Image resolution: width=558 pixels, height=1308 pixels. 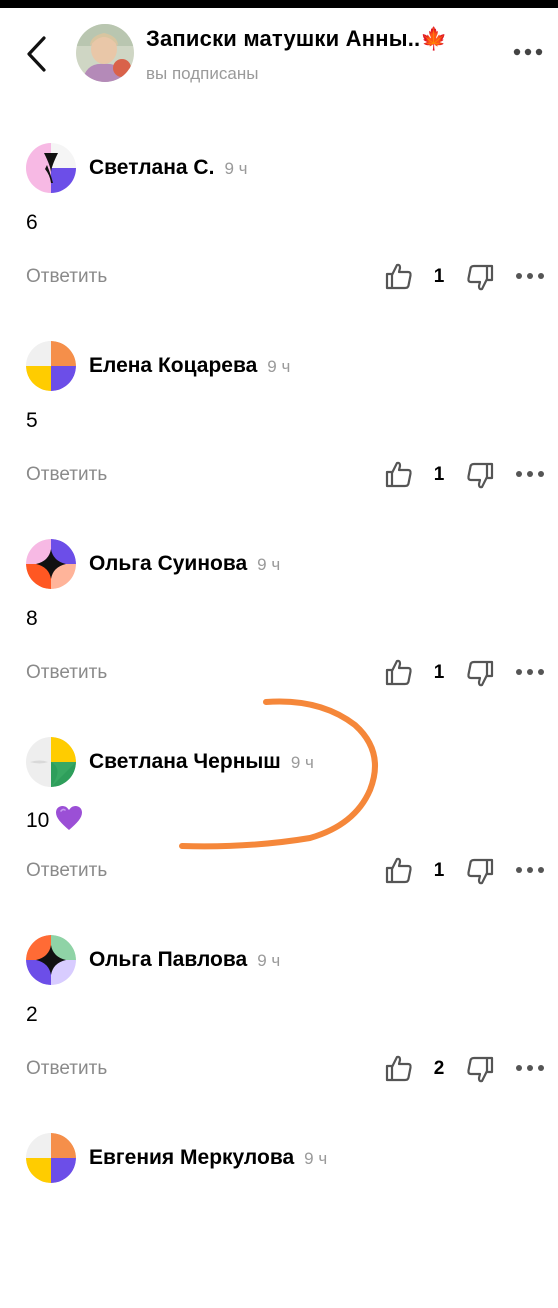 I want to click on author-name: Евгения Меркулова, so click(x=192, y=1157).